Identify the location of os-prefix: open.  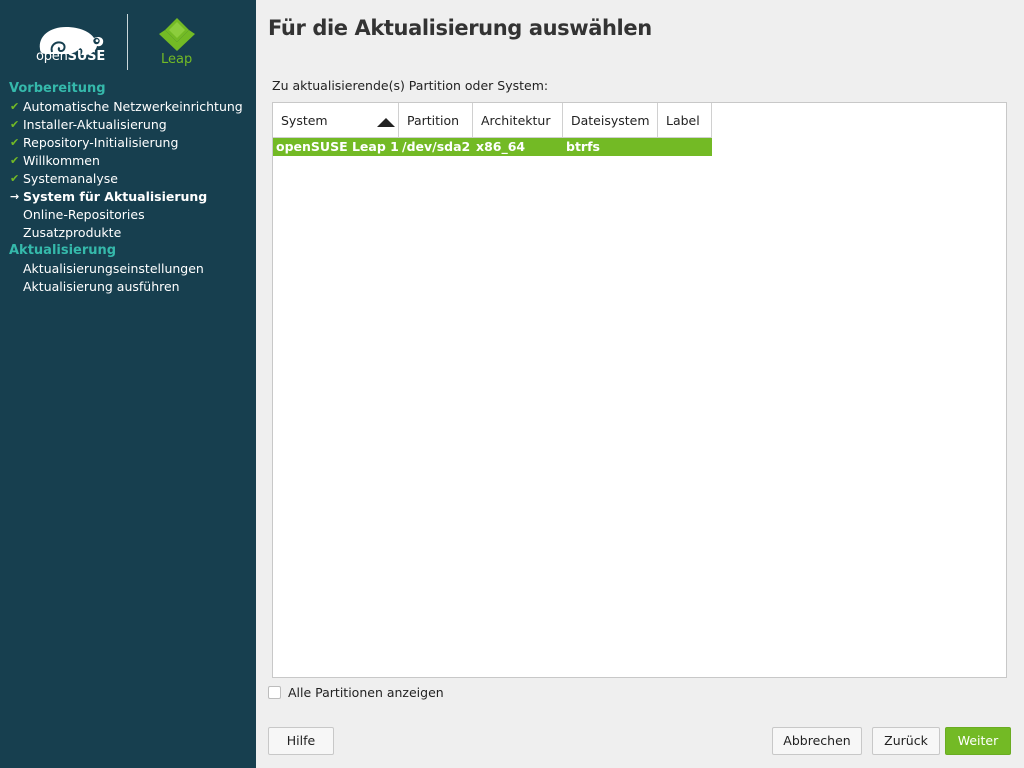
(52, 56).